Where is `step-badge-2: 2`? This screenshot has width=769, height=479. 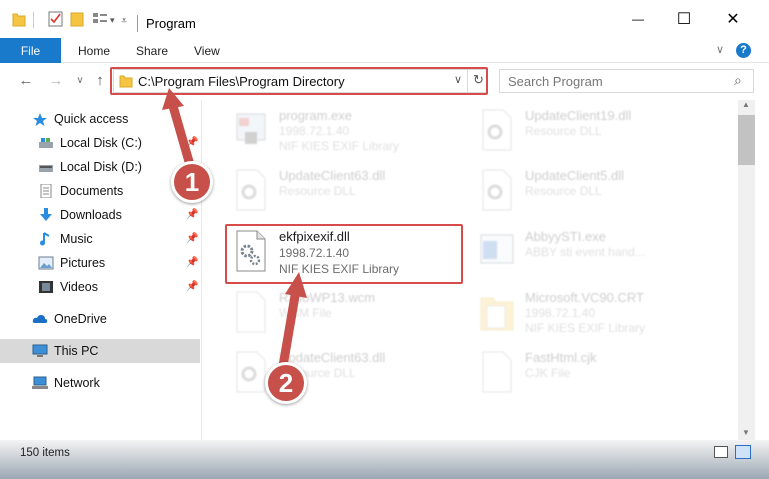
step-badge-2: 2 is located at coordinates (286, 383).